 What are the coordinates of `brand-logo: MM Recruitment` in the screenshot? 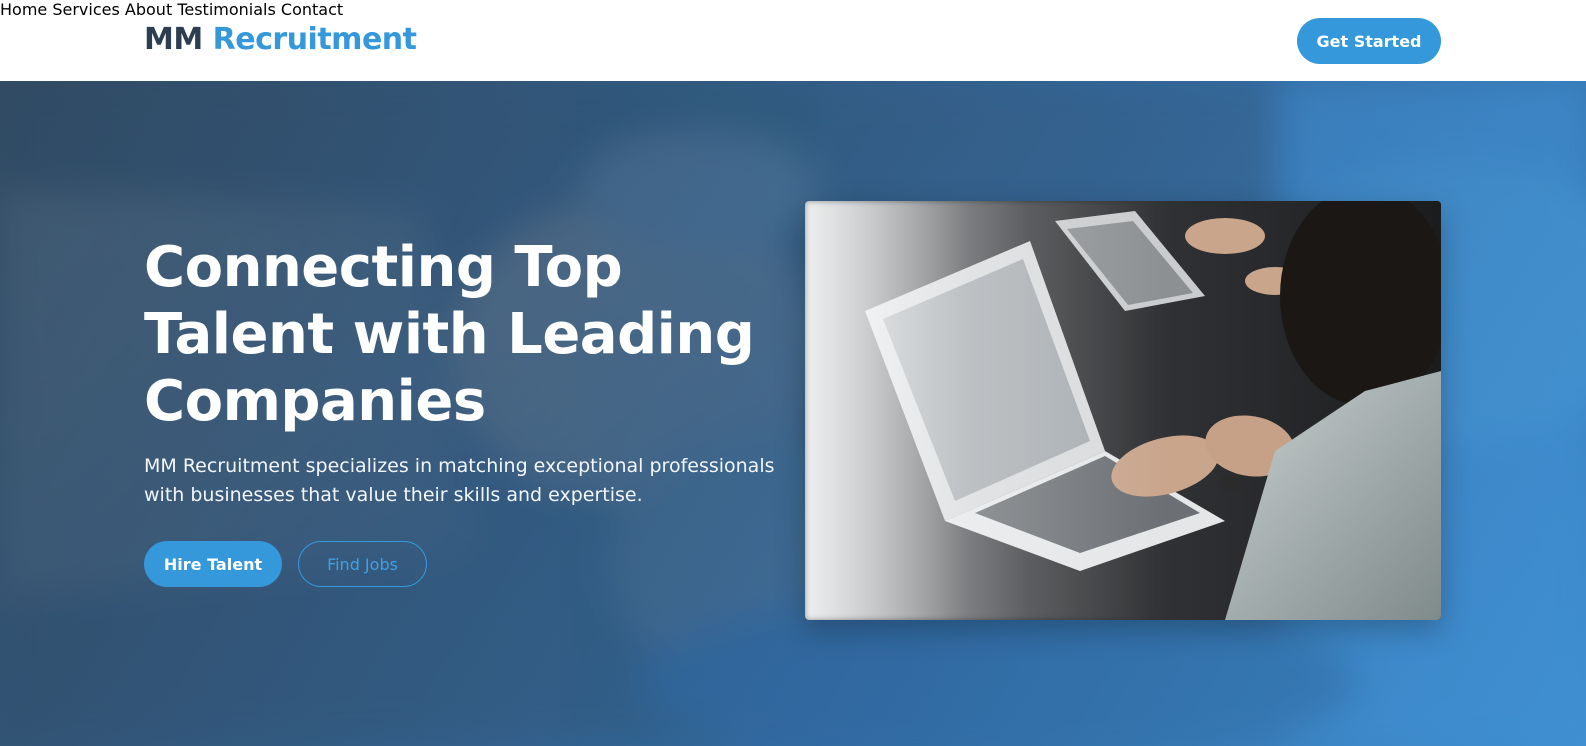 It's located at (280, 40).